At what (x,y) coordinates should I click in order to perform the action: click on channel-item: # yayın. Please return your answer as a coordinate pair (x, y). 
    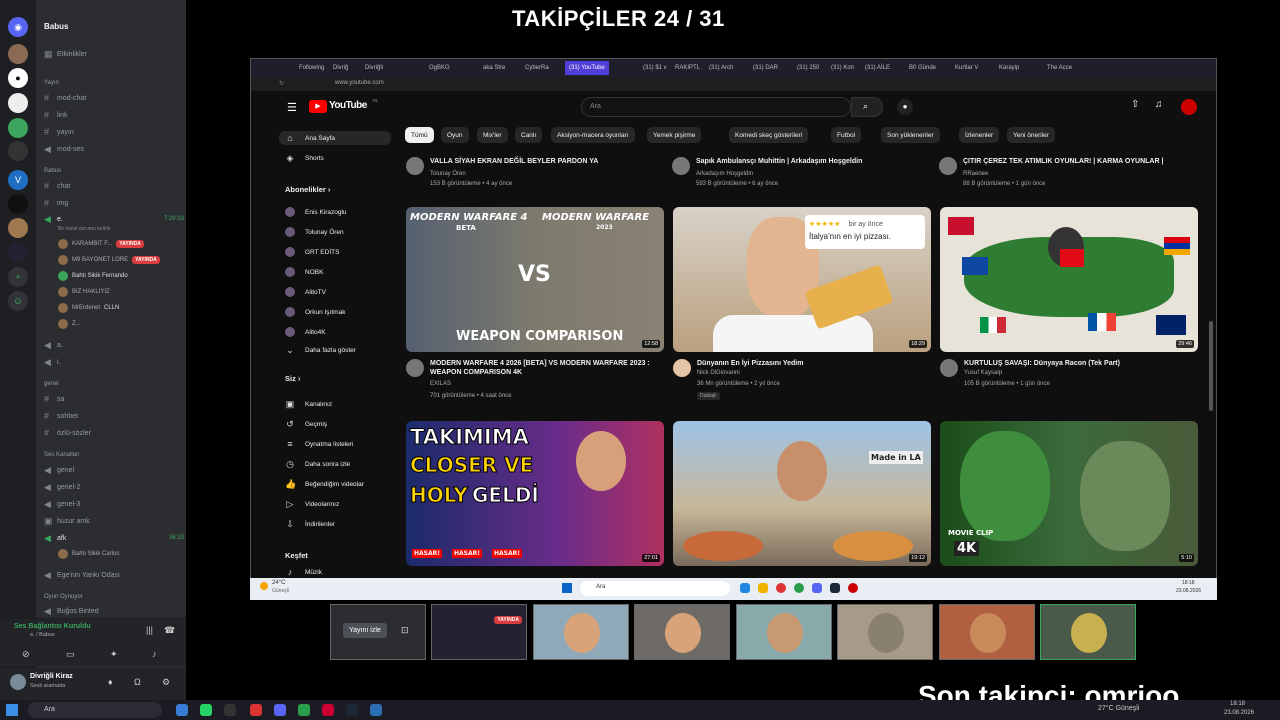
    Looking at the image, I should click on (59, 132).